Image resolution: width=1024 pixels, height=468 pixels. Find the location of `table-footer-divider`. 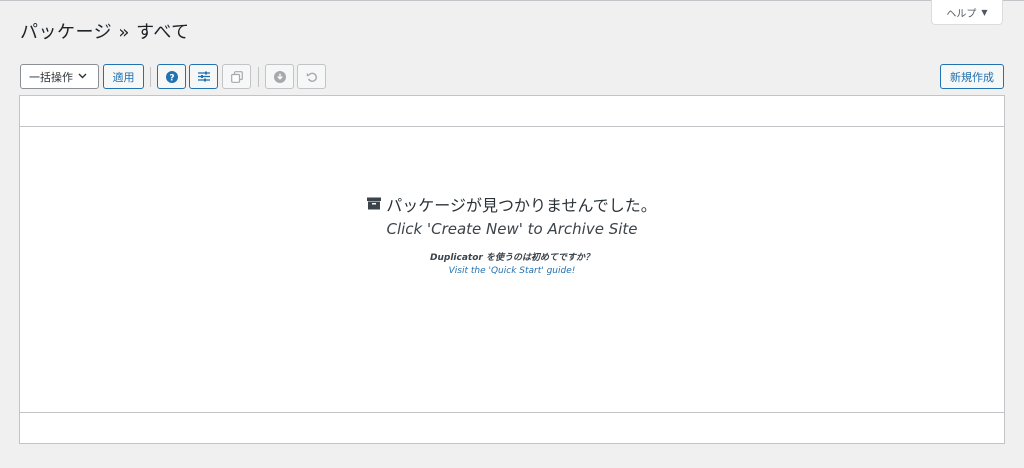

table-footer-divider is located at coordinates (512, 412).